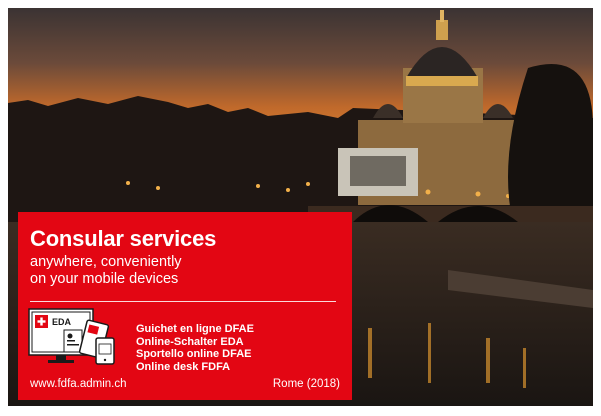  I want to click on panel-divider, so click(183, 301).